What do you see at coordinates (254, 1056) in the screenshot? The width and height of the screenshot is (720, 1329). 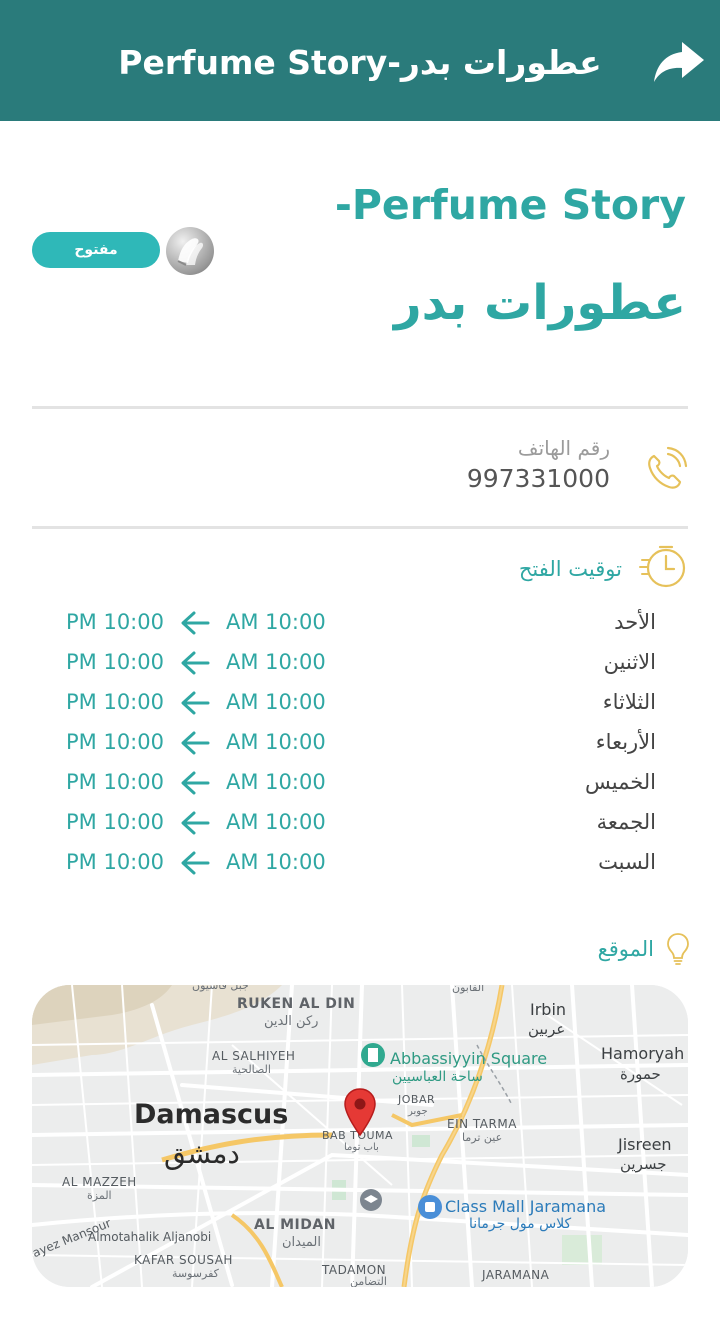 I see `map-label: AL SALHIYEH` at bounding box center [254, 1056].